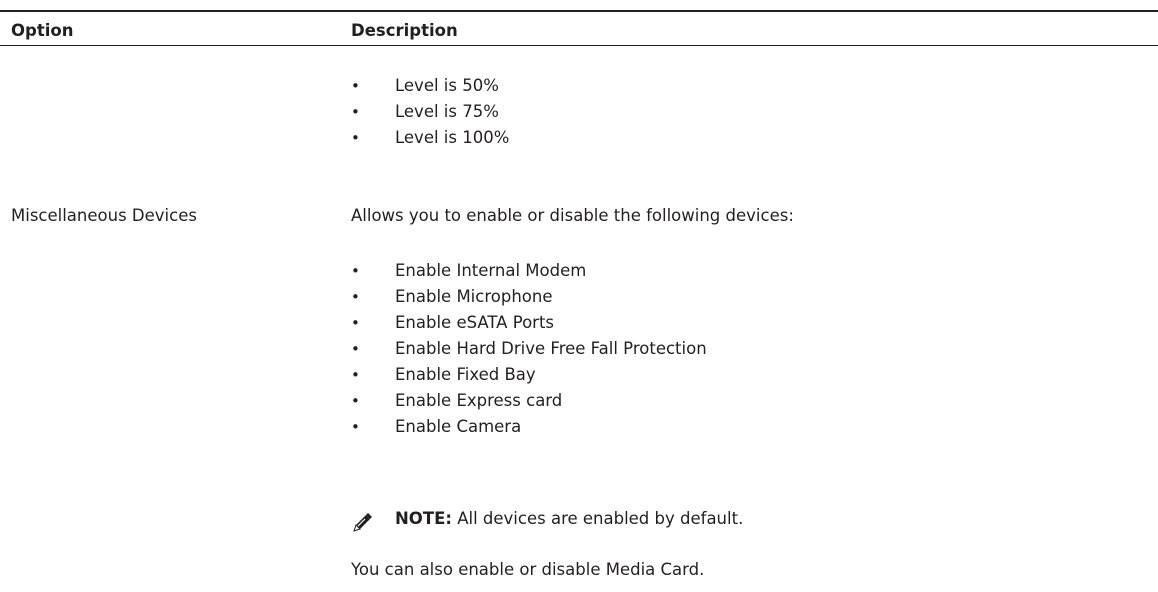 The height and width of the screenshot is (592, 1158). What do you see at coordinates (362, 523) in the screenshot?
I see `pencil-note-icon` at bounding box center [362, 523].